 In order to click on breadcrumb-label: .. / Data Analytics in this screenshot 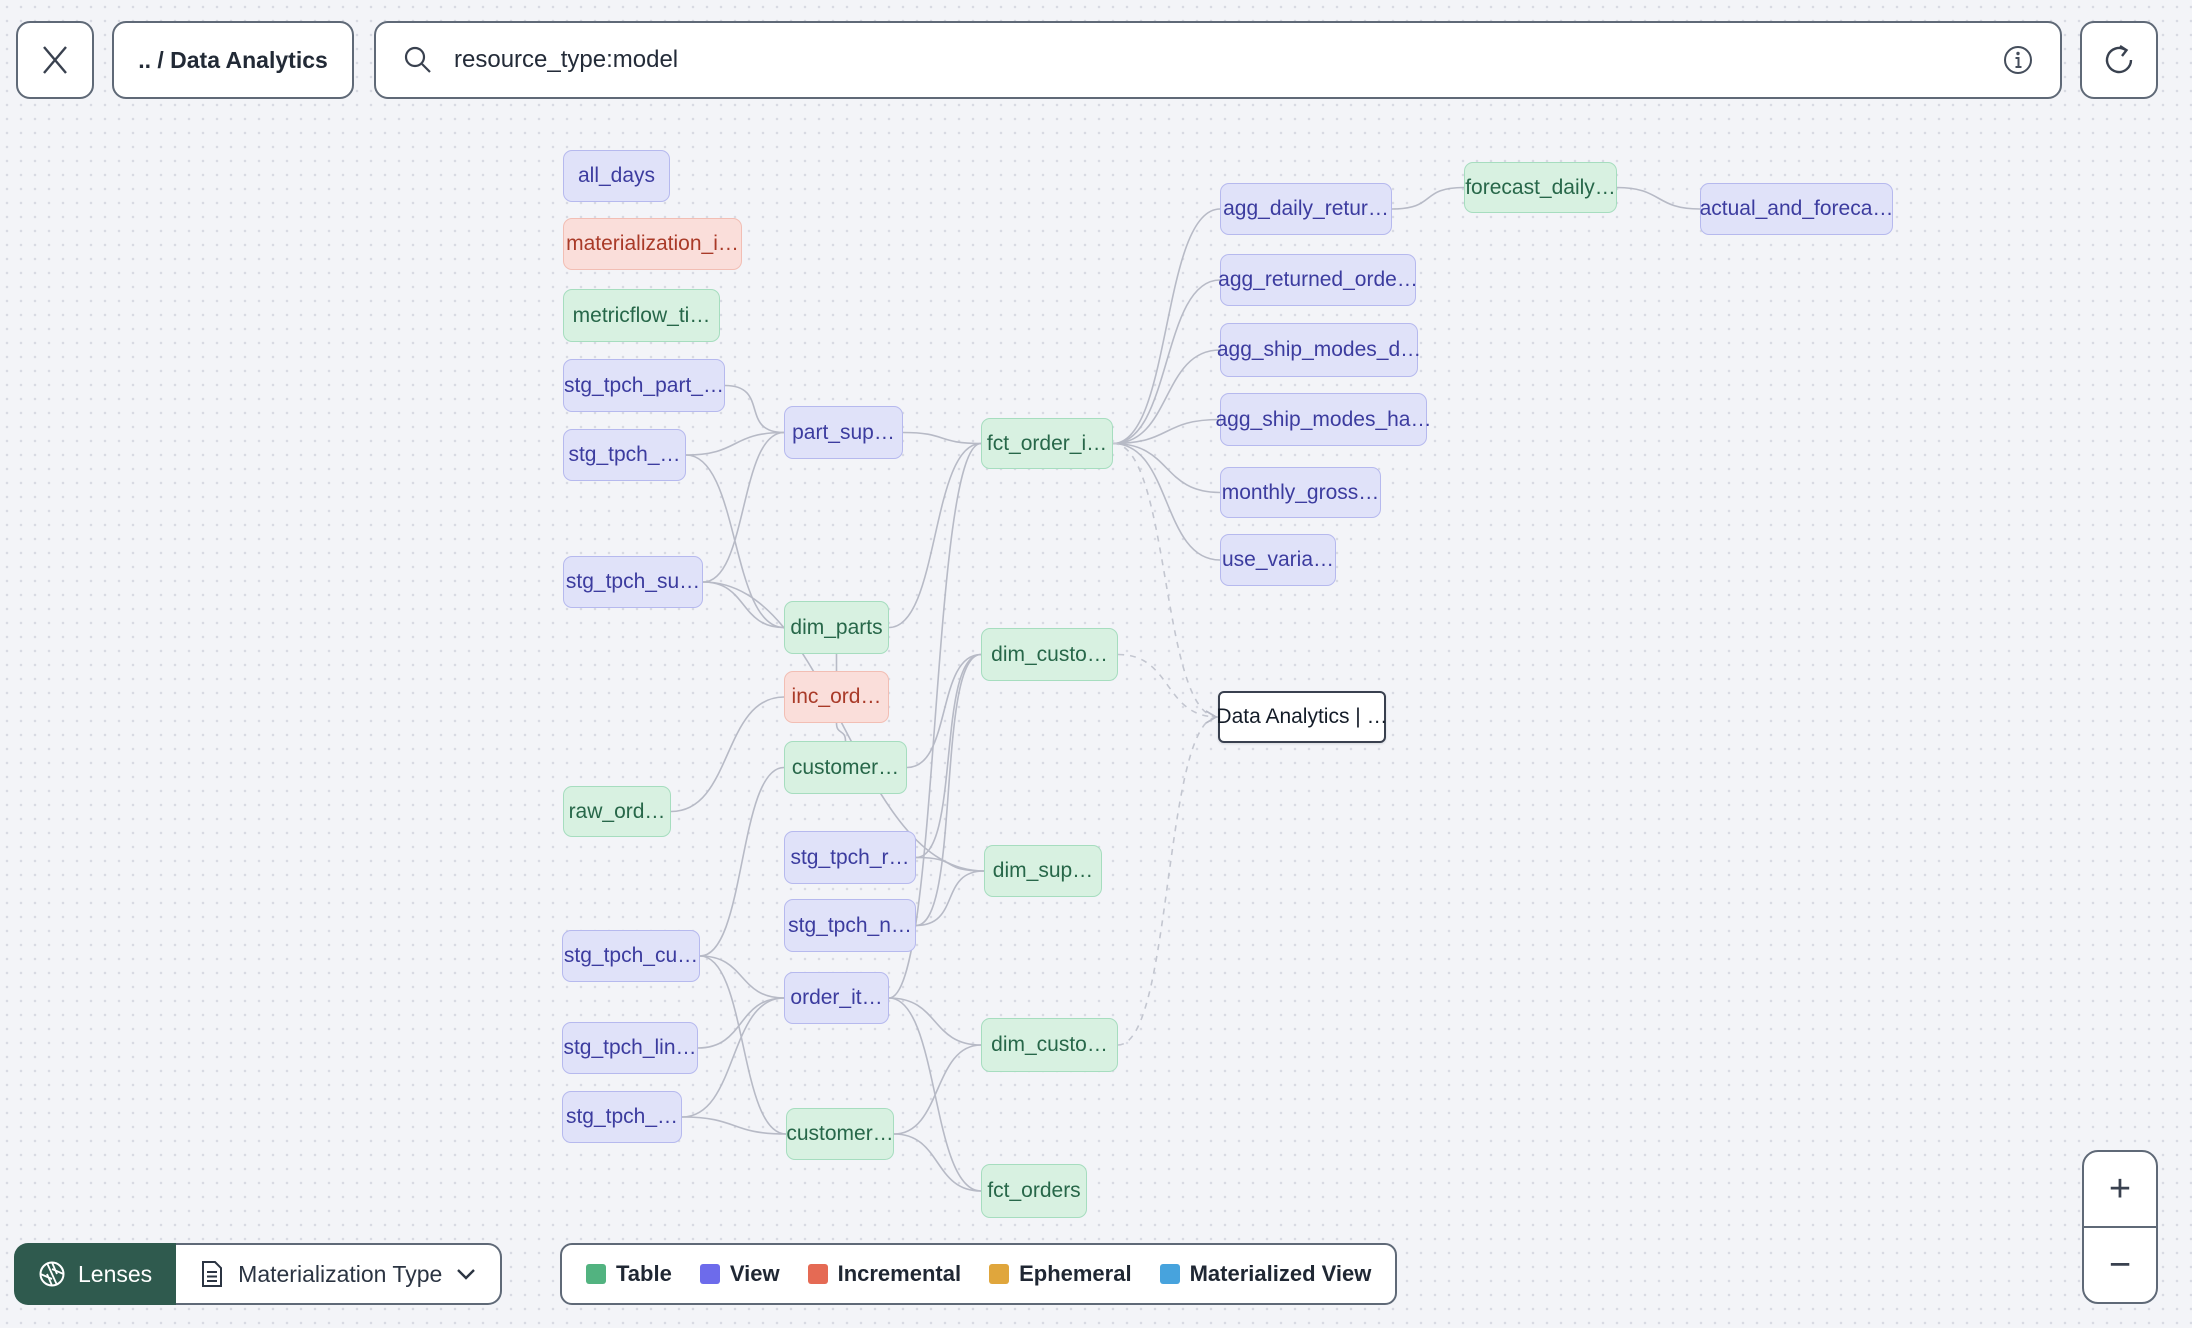, I will do `click(233, 59)`.